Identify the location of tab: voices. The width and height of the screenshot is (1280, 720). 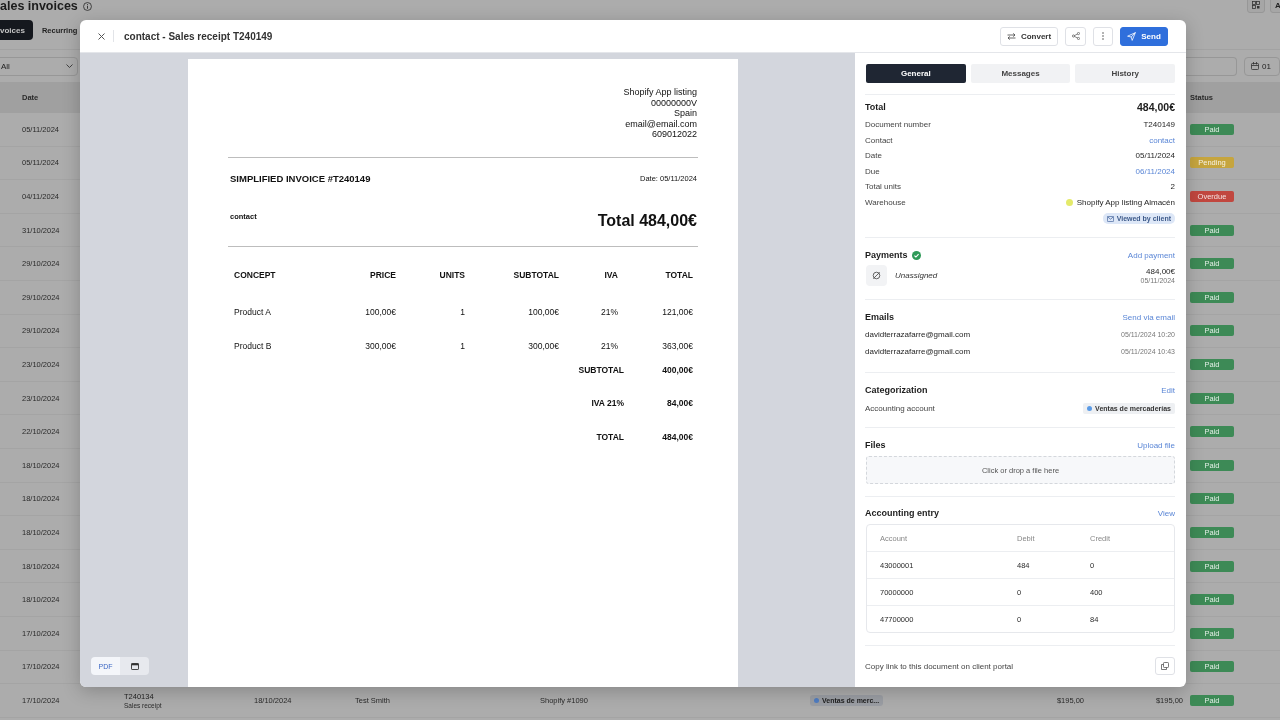
(16, 30).